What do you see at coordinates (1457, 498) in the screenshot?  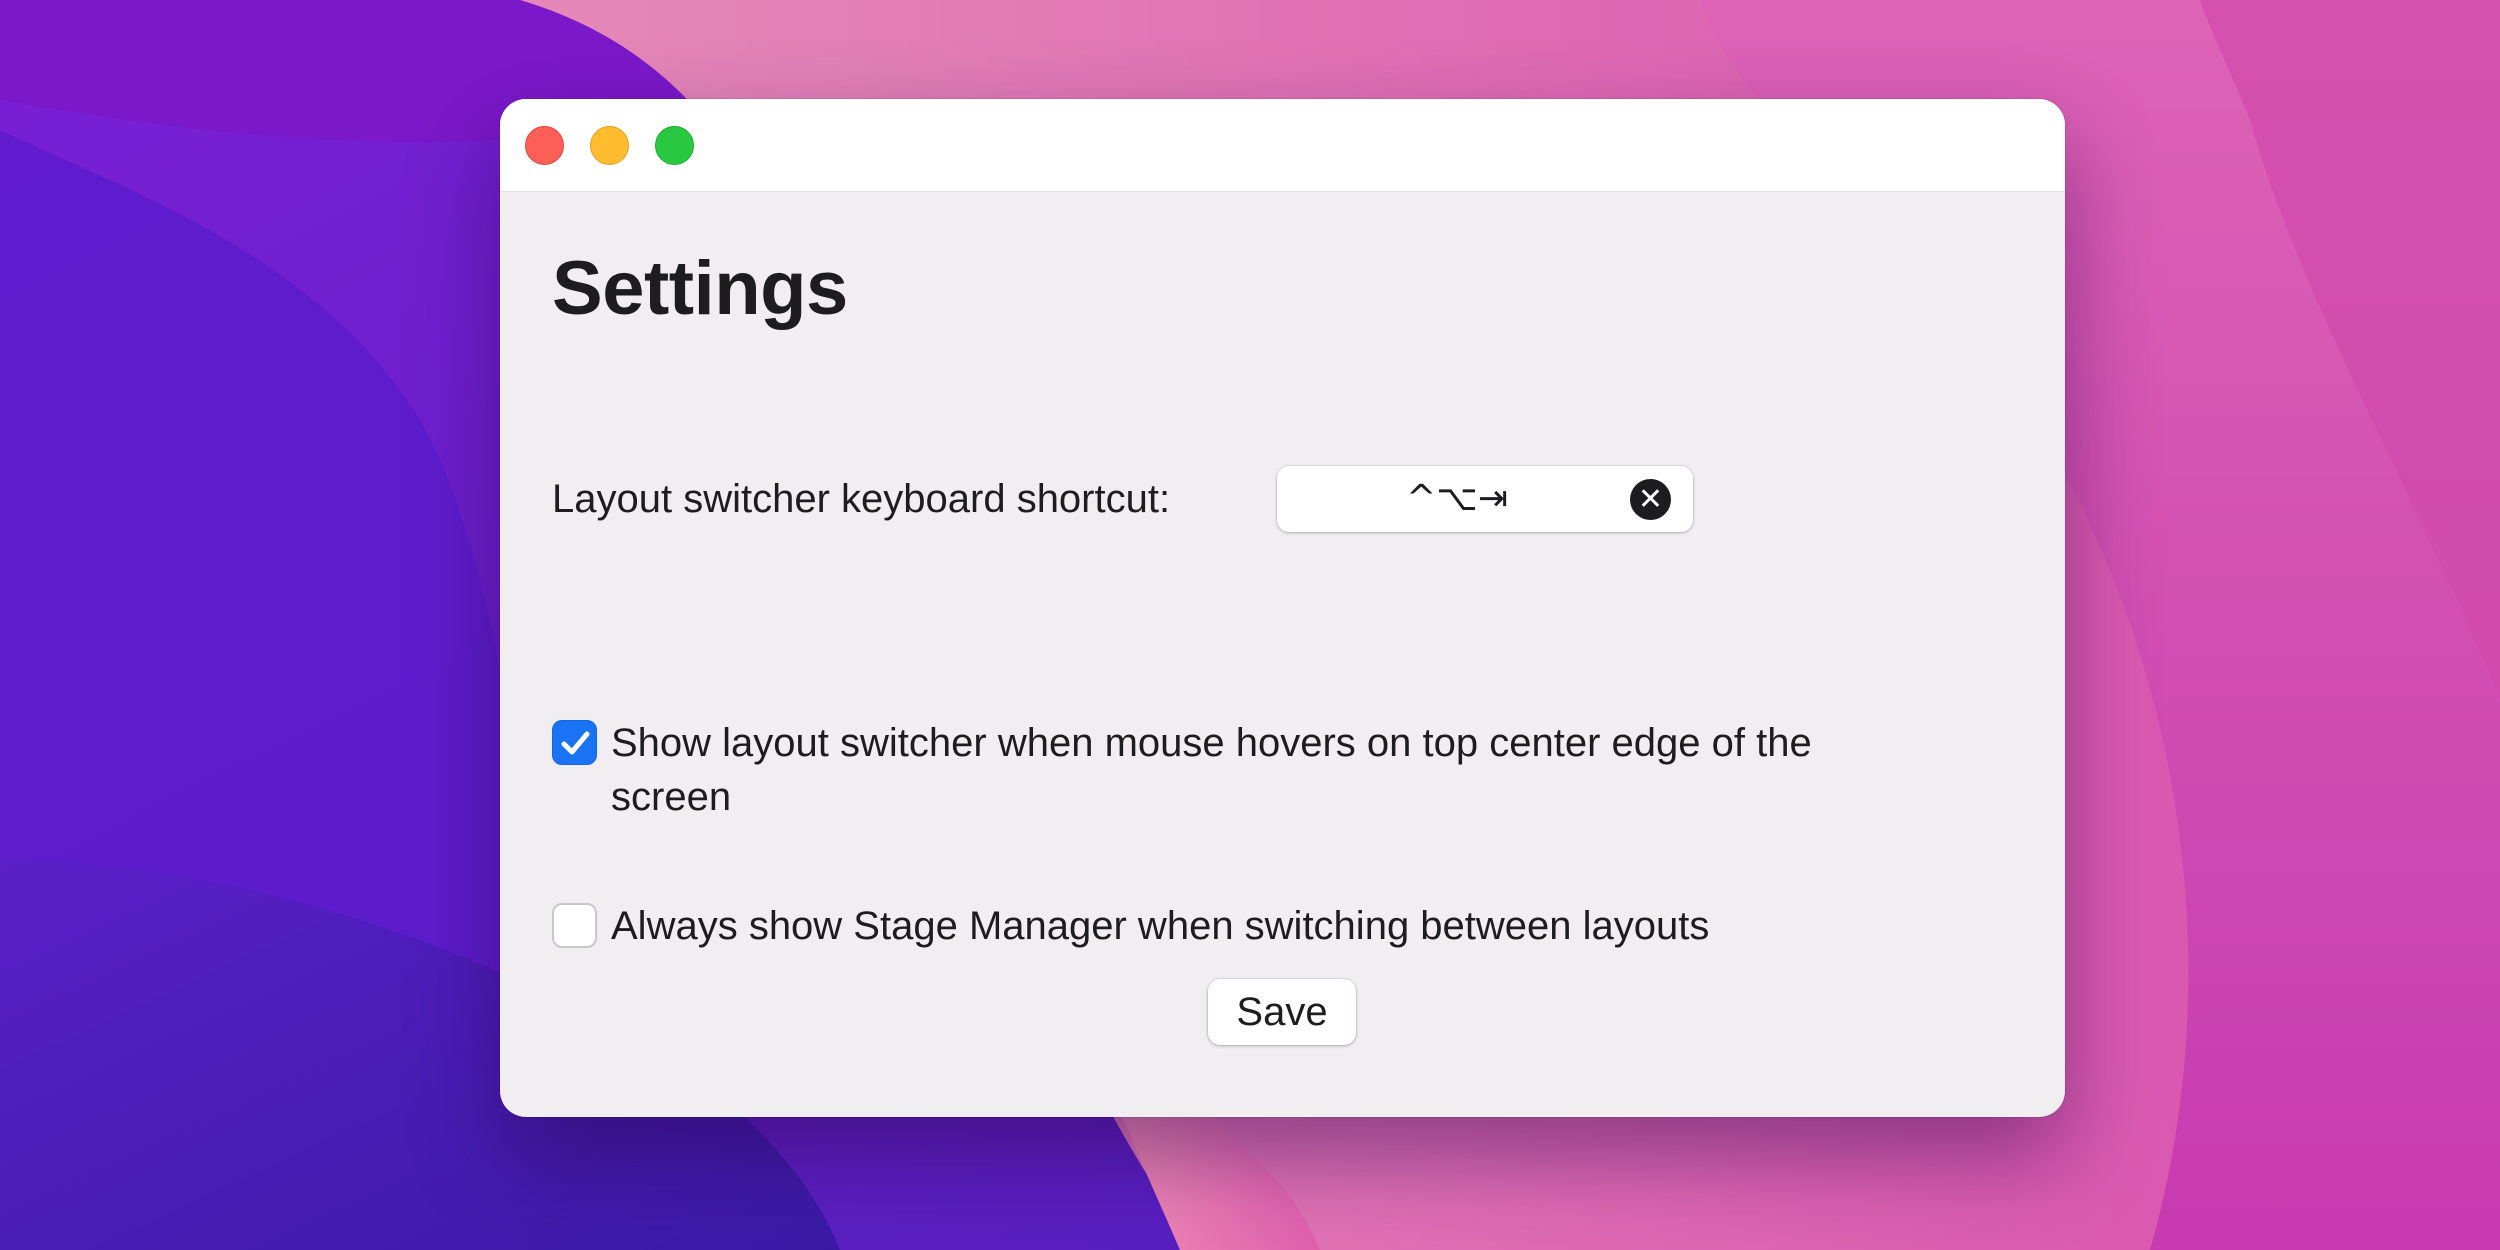 I see `shortcut-keys-value: ^⌥⇥` at bounding box center [1457, 498].